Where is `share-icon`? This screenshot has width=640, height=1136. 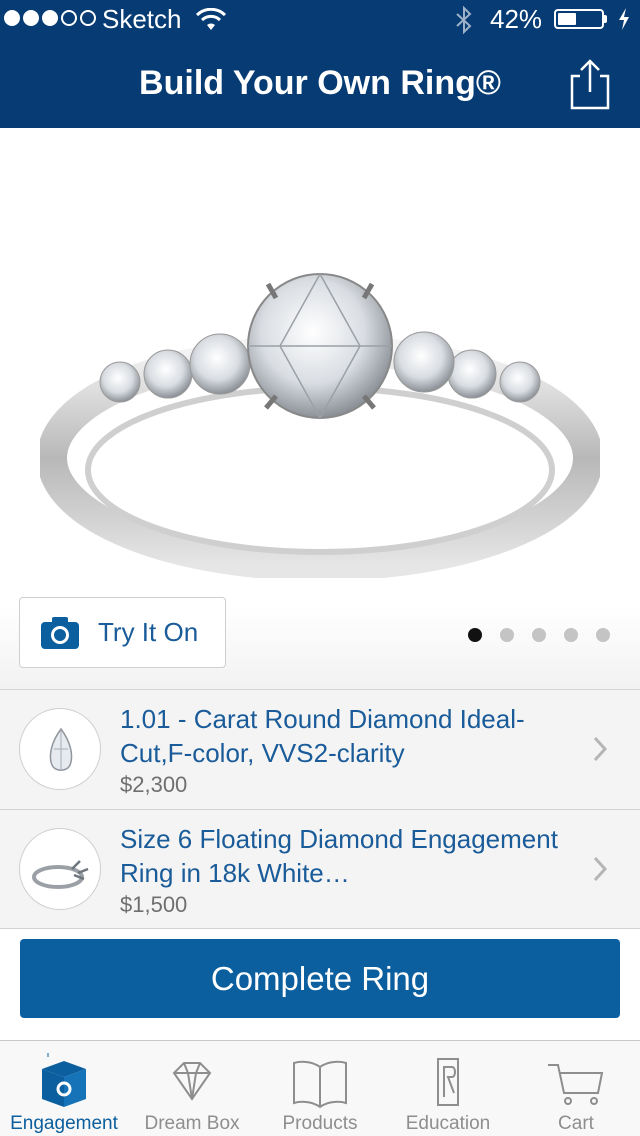 share-icon is located at coordinates (590, 84).